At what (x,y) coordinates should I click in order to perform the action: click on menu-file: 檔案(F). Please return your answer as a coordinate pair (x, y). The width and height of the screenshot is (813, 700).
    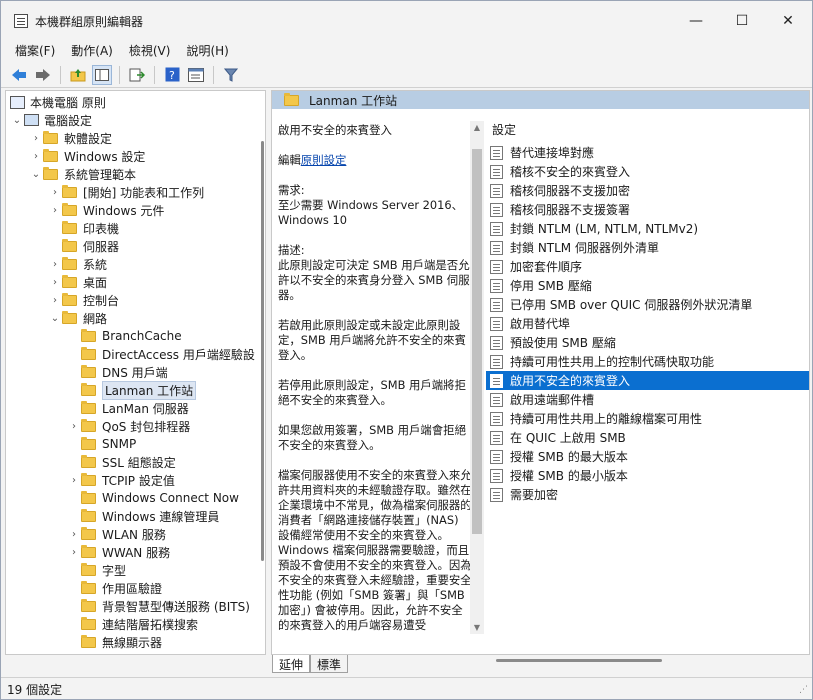
    Looking at the image, I should click on (35, 51).